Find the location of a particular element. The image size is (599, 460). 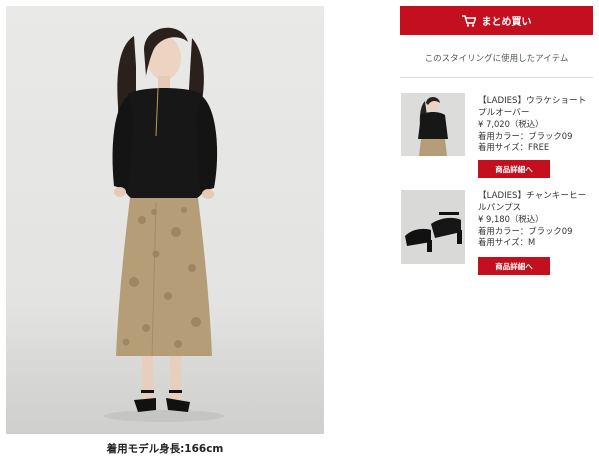

item-size: 着用サイズ：FREE is located at coordinates (514, 147).